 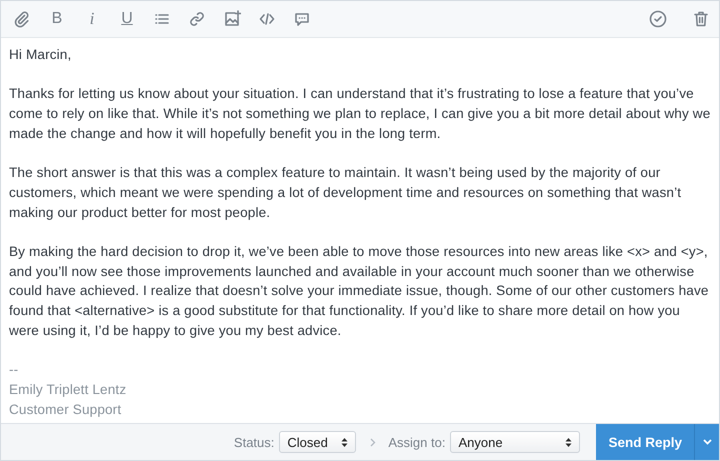 What do you see at coordinates (65, 409) in the screenshot?
I see `signature-line: Customer Support` at bounding box center [65, 409].